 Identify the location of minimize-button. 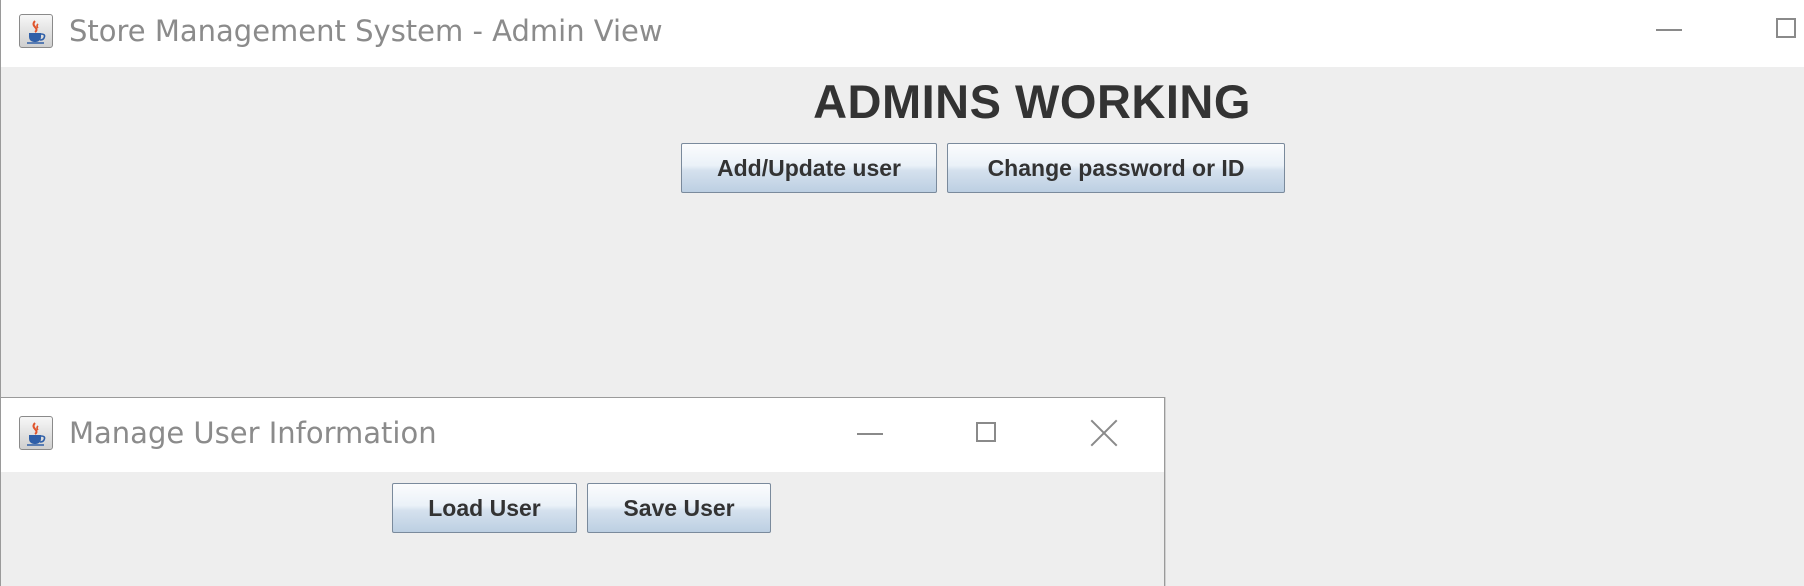
(1670, 30).